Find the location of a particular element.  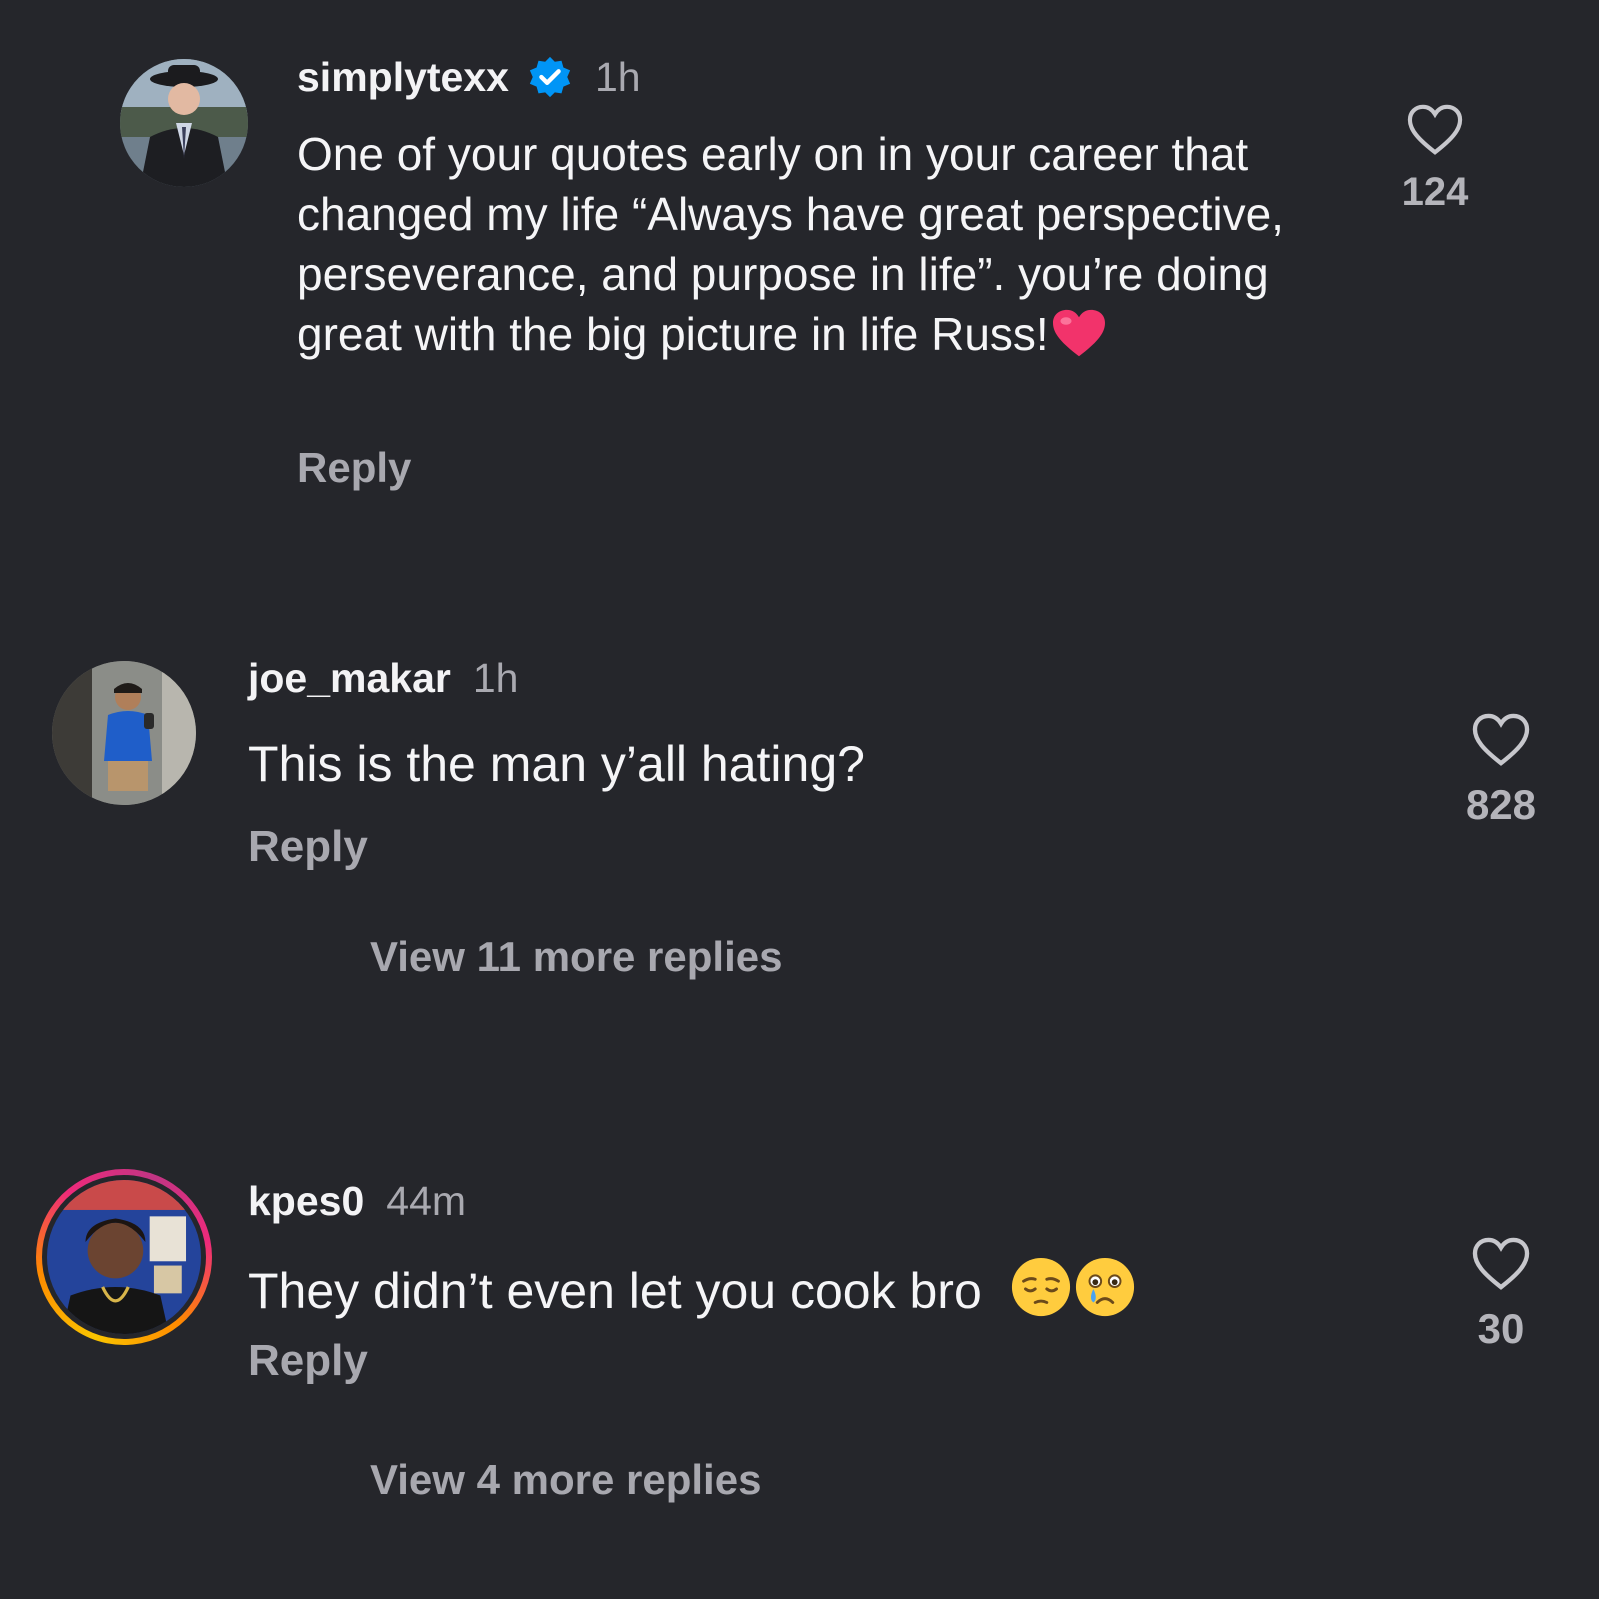

username: joe_makar is located at coordinates (349, 678).